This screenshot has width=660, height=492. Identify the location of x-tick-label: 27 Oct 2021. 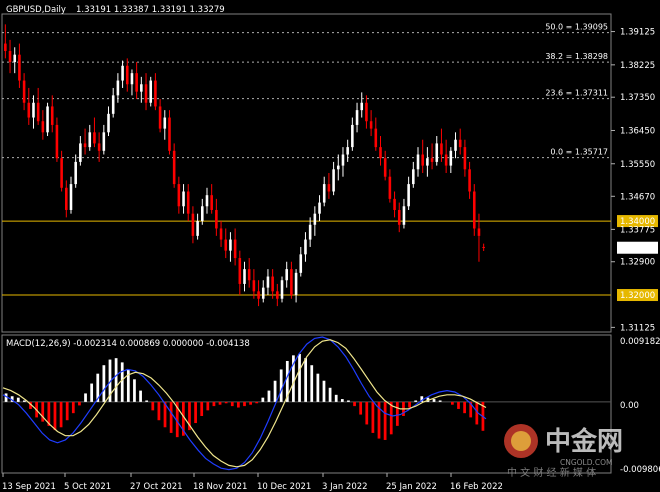
(156, 487).